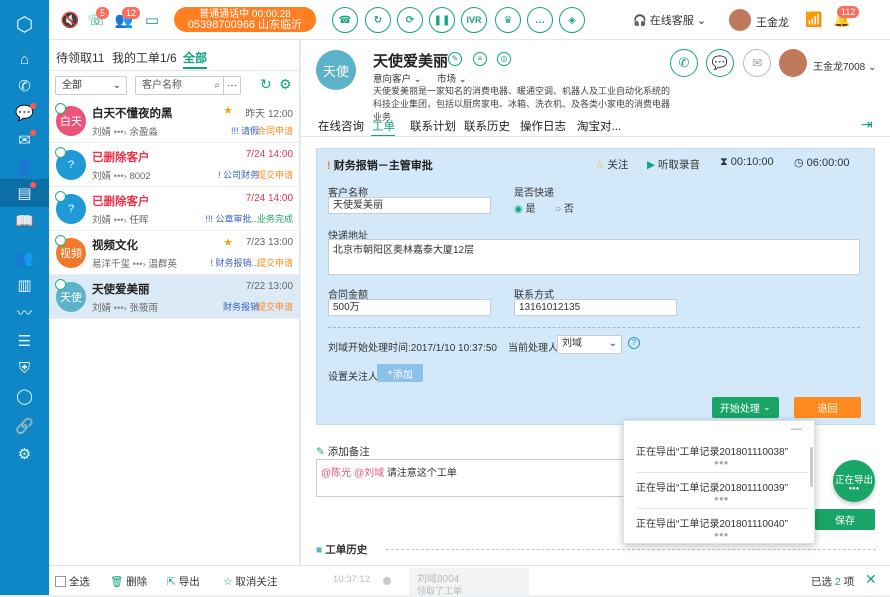  Describe the element at coordinates (232, 85) in the screenshot. I see `more-button: ···` at that location.